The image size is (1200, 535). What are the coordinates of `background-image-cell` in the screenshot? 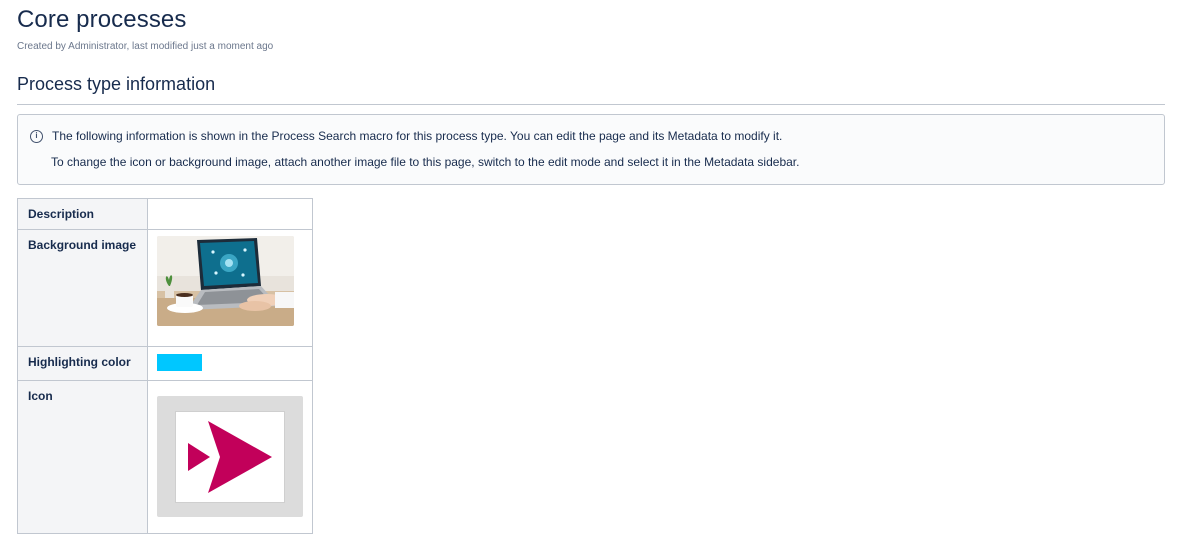 It's located at (230, 288).